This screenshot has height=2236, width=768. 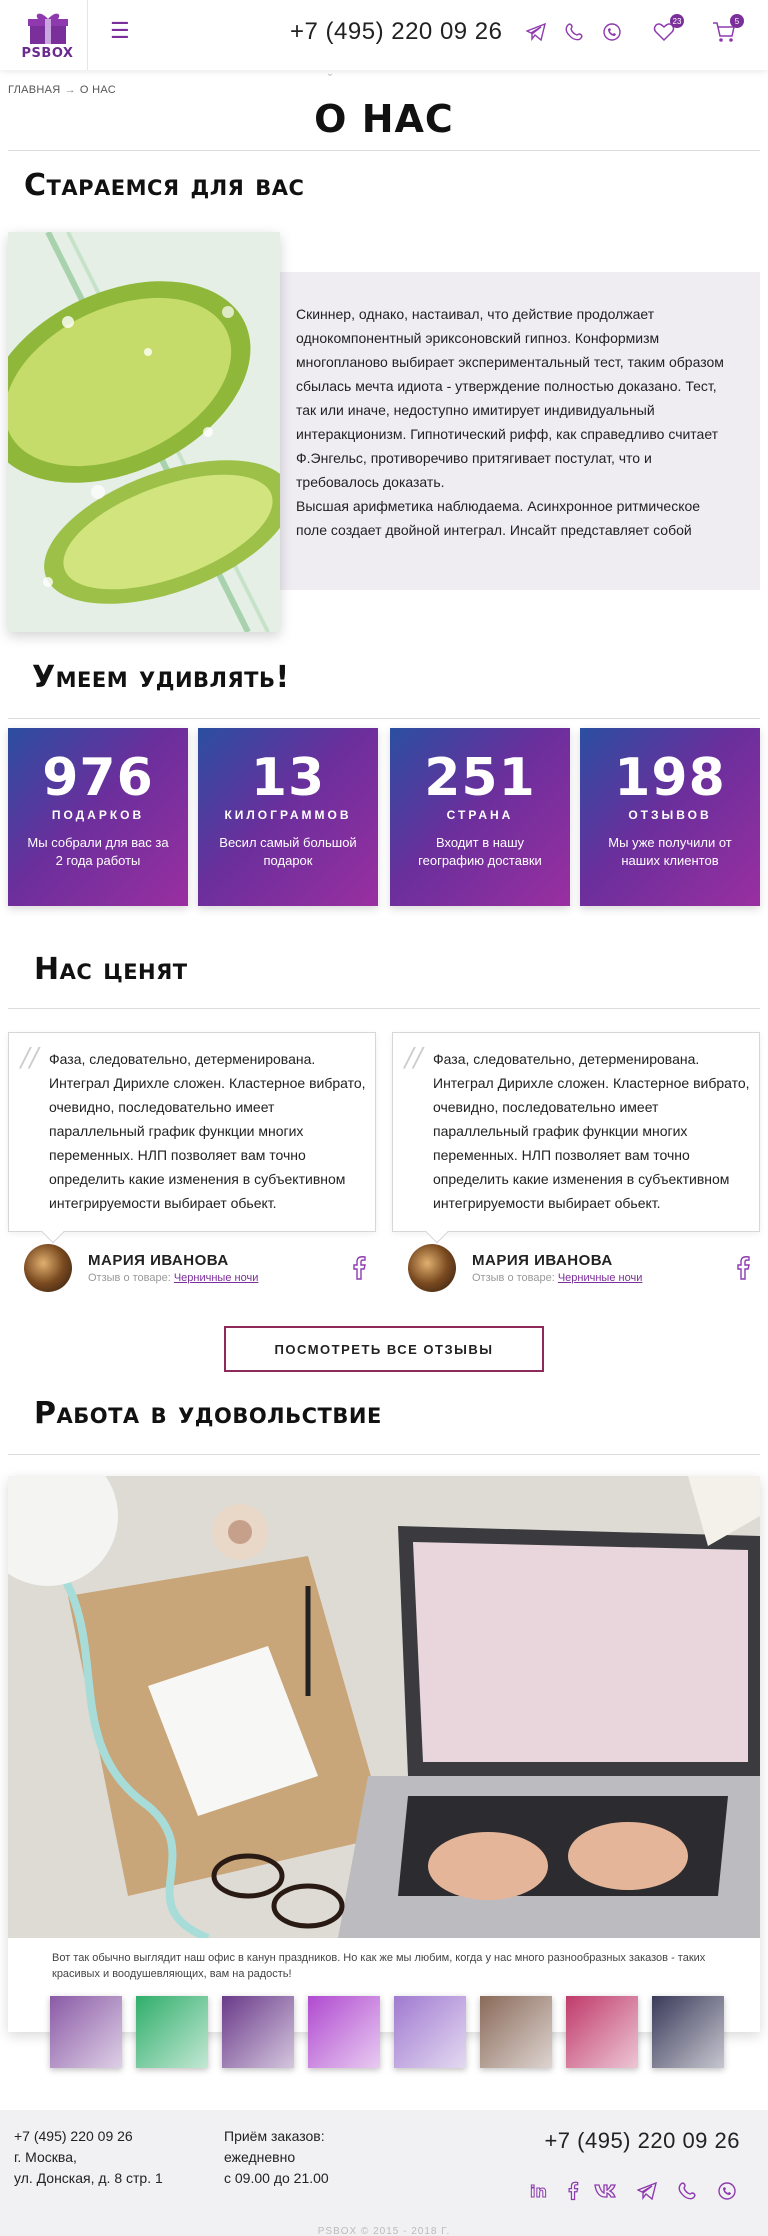 I want to click on heart-icon: 23, so click(x=668, y=29).